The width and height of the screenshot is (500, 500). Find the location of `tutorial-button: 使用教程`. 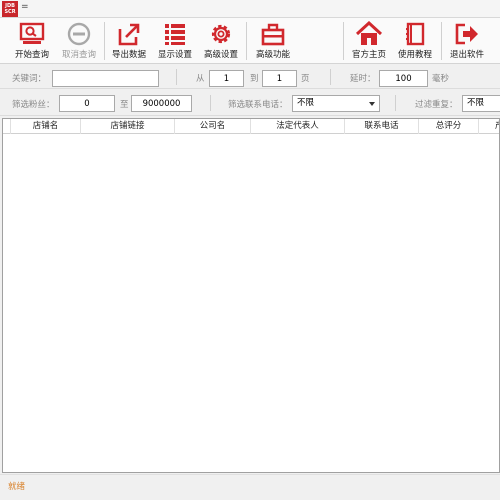

tutorial-button: 使用教程 is located at coordinates (415, 42).